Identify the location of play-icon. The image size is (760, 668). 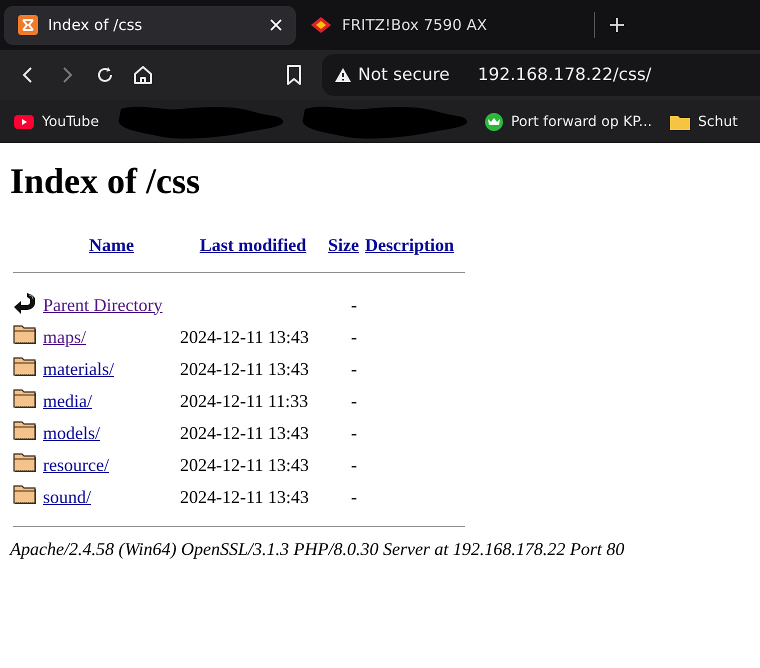
(24, 121).